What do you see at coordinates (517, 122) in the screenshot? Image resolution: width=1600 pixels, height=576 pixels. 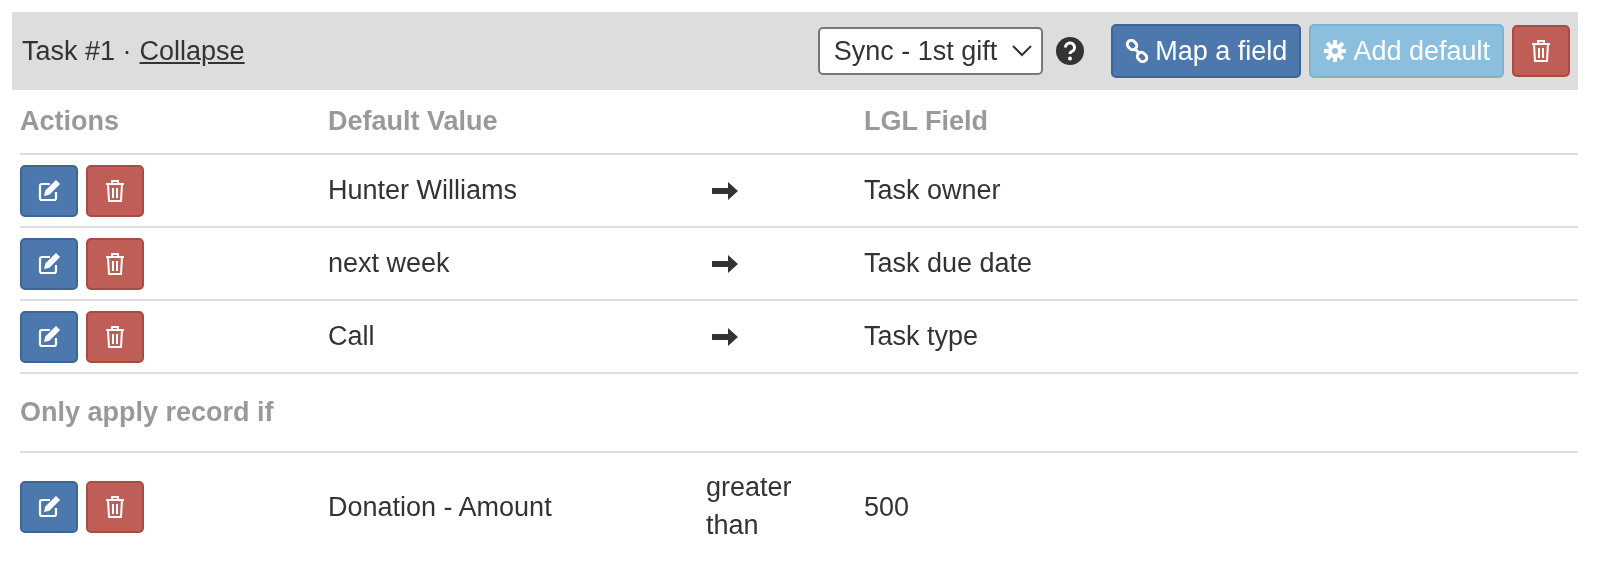 I see `column-header: Default Value` at bounding box center [517, 122].